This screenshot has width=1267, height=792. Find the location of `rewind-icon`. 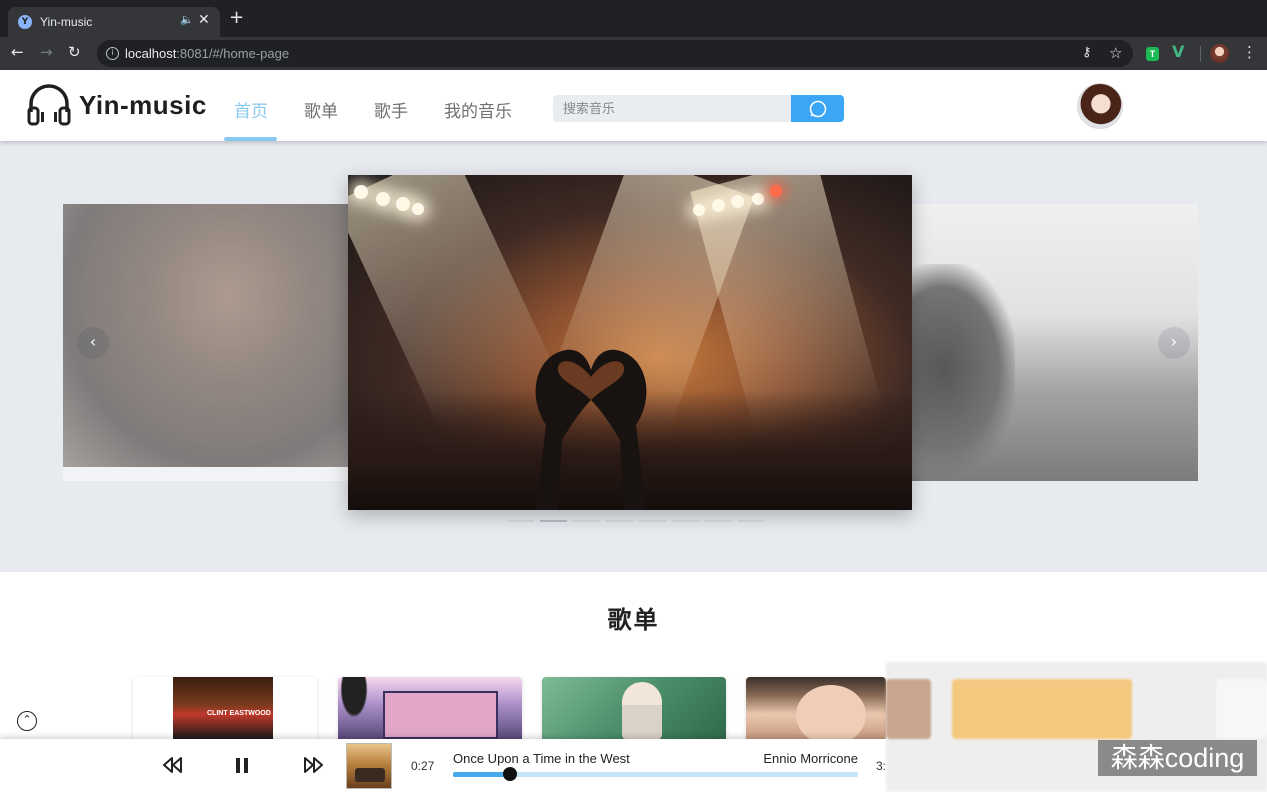

rewind-icon is located at coordinates (173, 765).